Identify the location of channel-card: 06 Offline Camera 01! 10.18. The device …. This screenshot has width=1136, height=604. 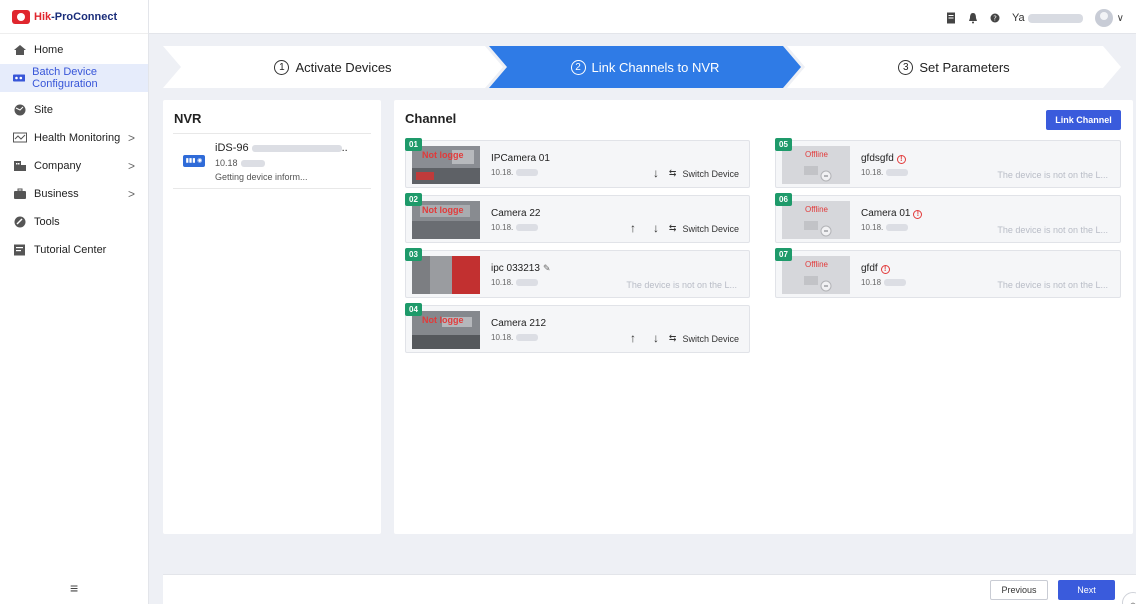
(948, 218).